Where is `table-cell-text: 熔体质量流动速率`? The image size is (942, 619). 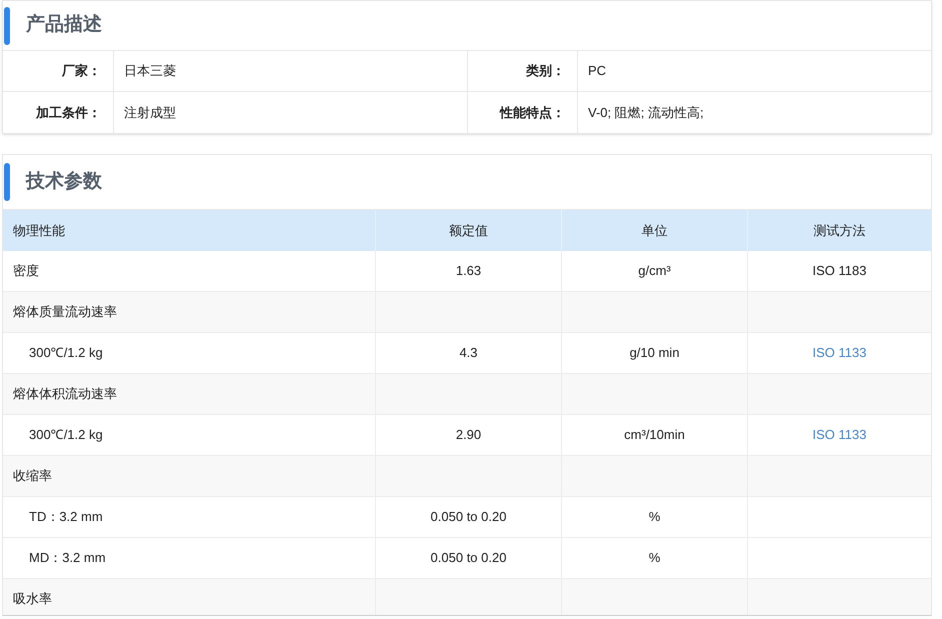
table-cell-text: 熔体质量流动速率 is located at coordinates (65, 312).